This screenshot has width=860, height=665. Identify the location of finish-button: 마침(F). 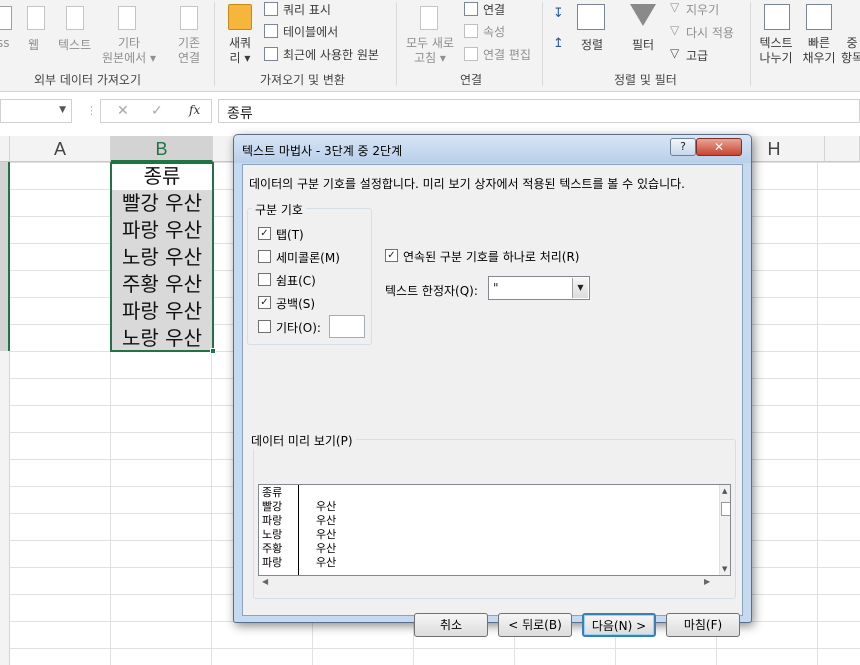
(703, 625).